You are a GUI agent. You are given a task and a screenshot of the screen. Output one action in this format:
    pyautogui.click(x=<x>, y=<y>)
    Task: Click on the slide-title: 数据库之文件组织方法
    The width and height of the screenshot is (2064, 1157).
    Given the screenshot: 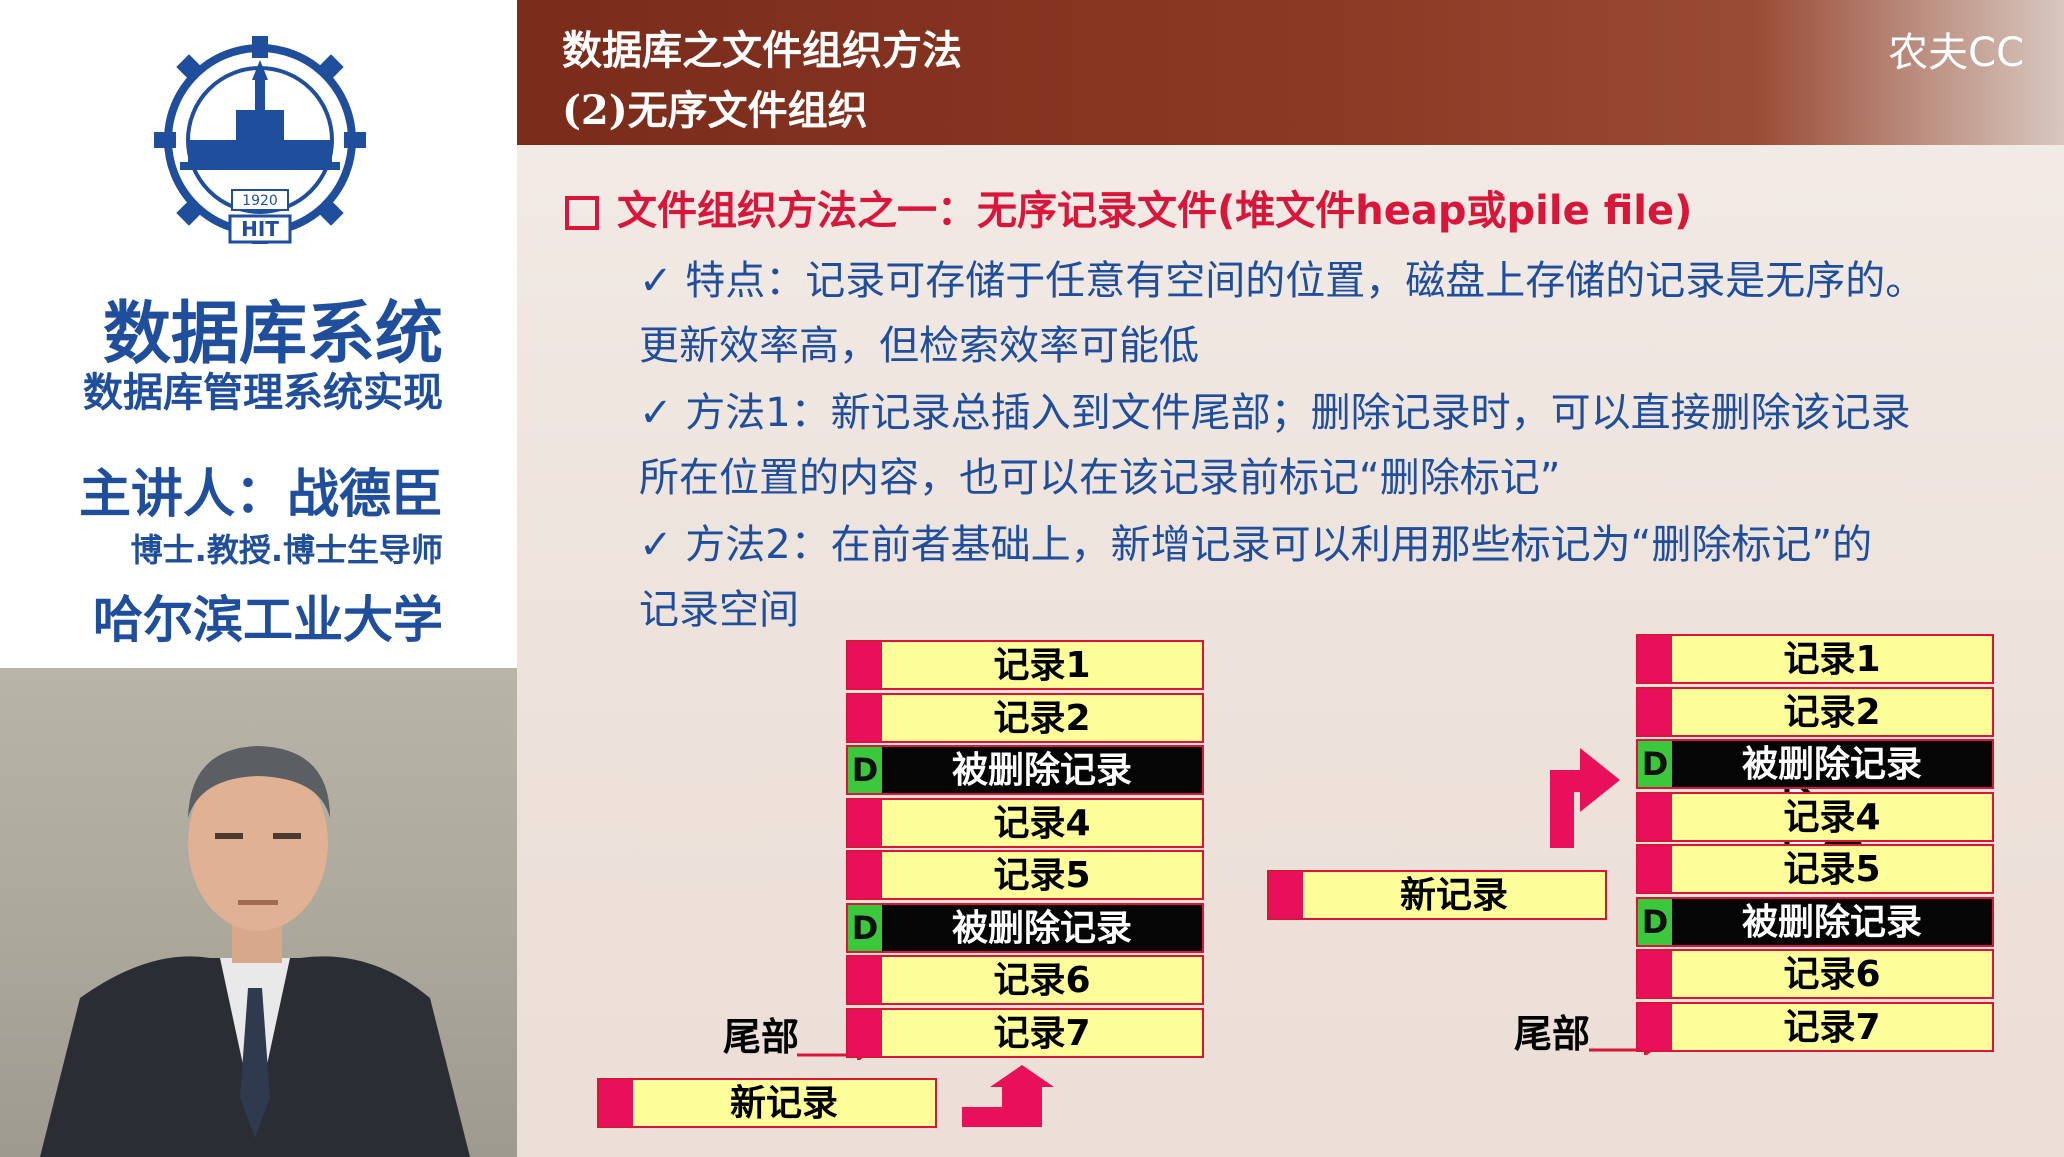 What is the action you would take?
    pyautogui.click(x=762, y=50)
    